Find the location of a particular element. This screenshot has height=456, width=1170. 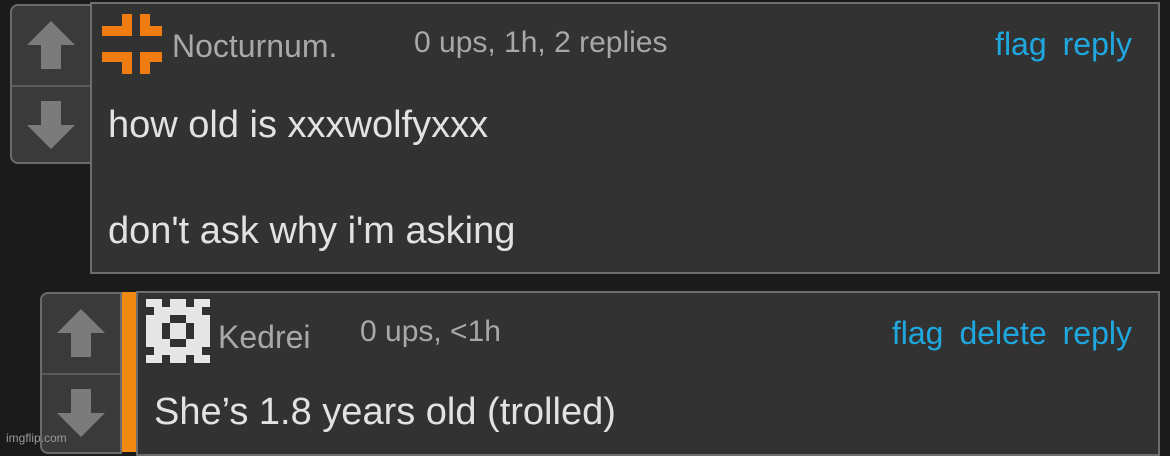

down-arrow-icon is located at coordinates (51, 125).